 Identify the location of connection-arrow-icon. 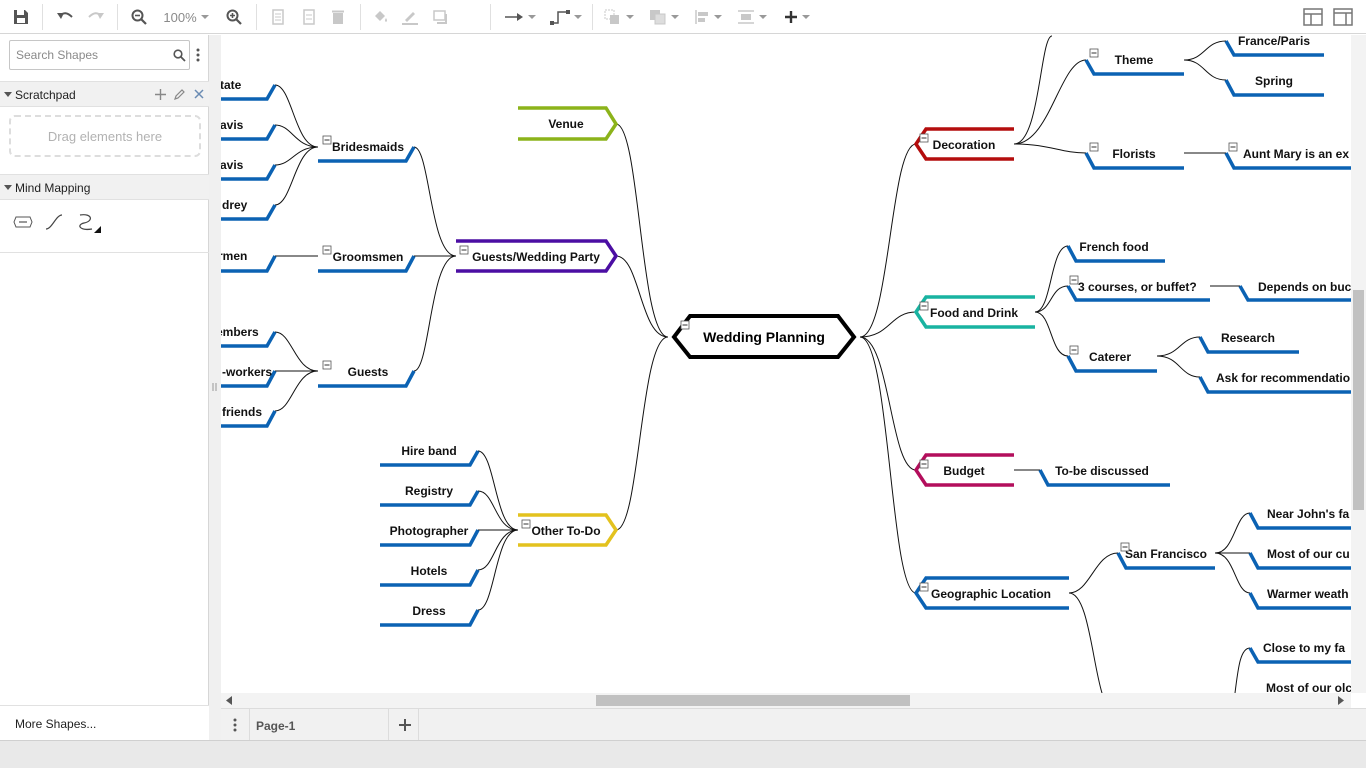
(520, 17).